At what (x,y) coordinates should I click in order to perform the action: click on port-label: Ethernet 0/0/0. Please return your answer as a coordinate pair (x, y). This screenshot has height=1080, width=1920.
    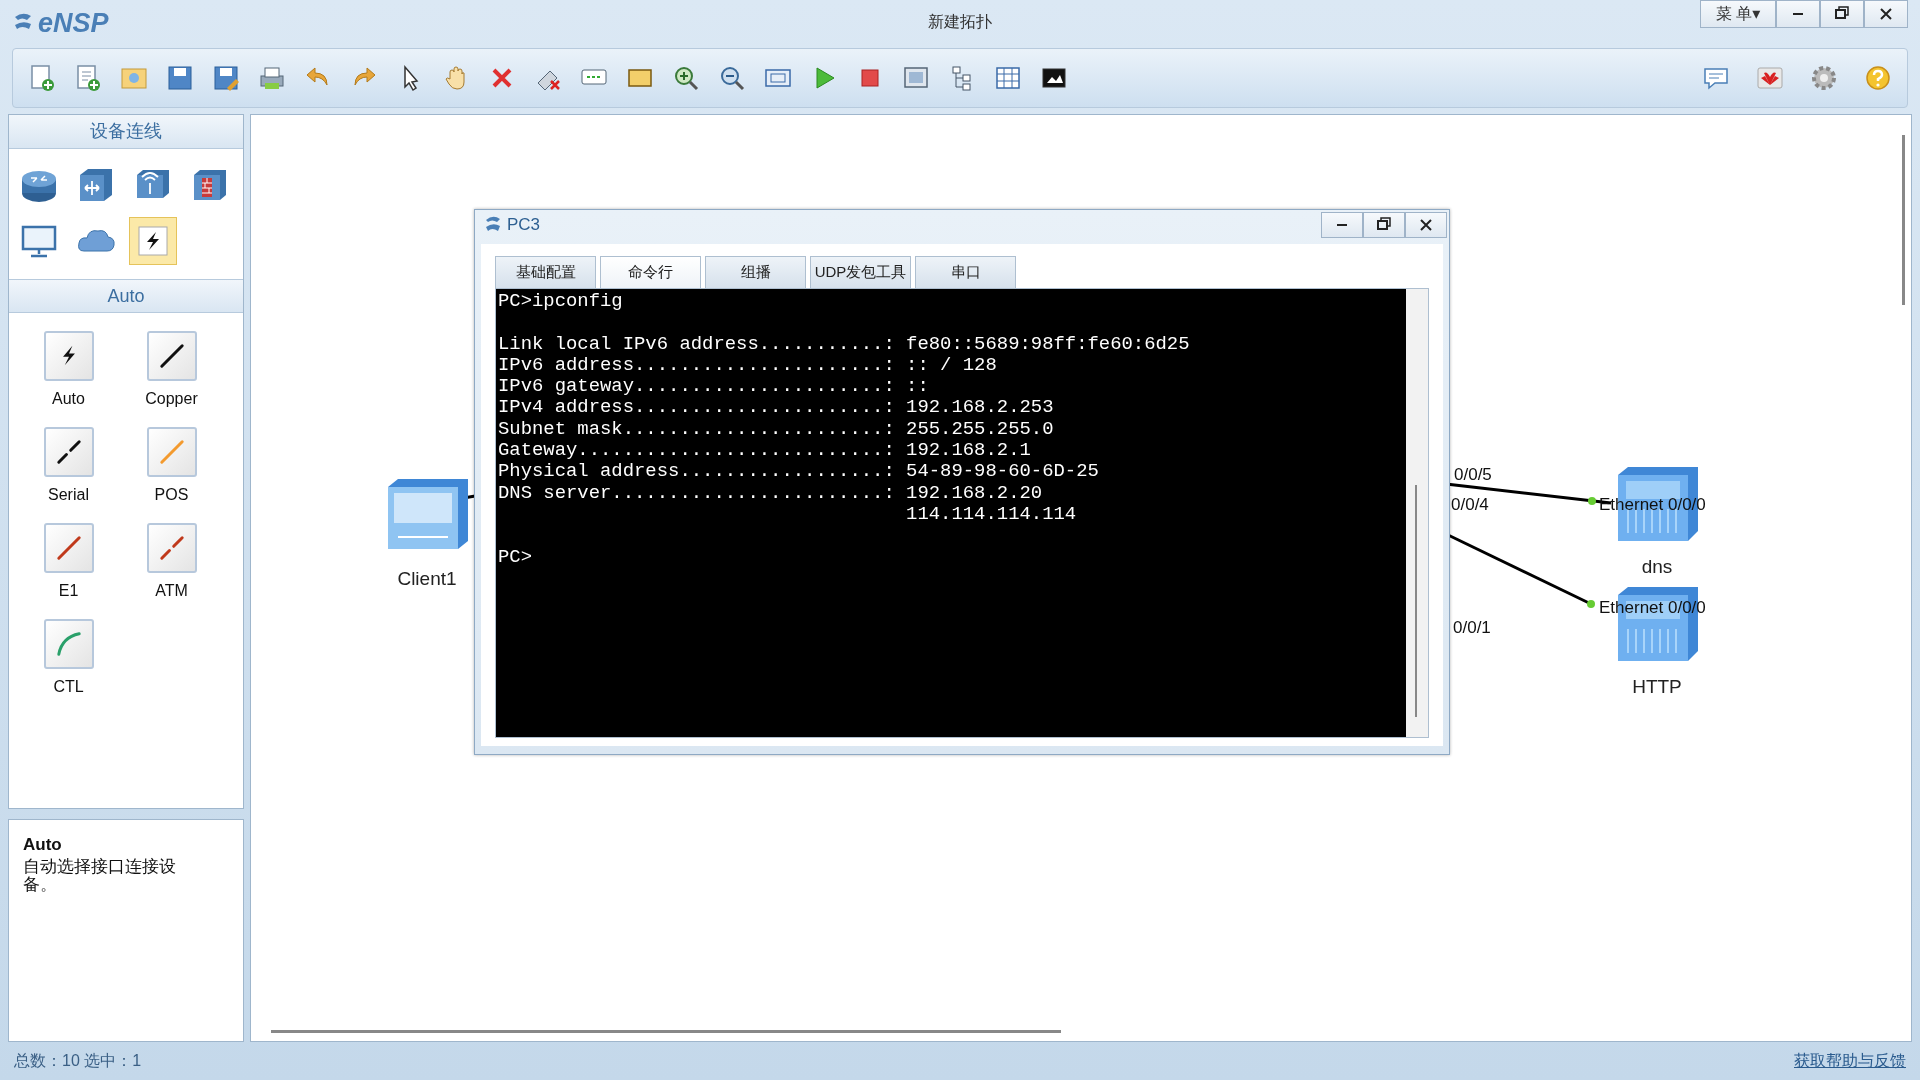
    Looking at the image, I should click on (1652, 608).